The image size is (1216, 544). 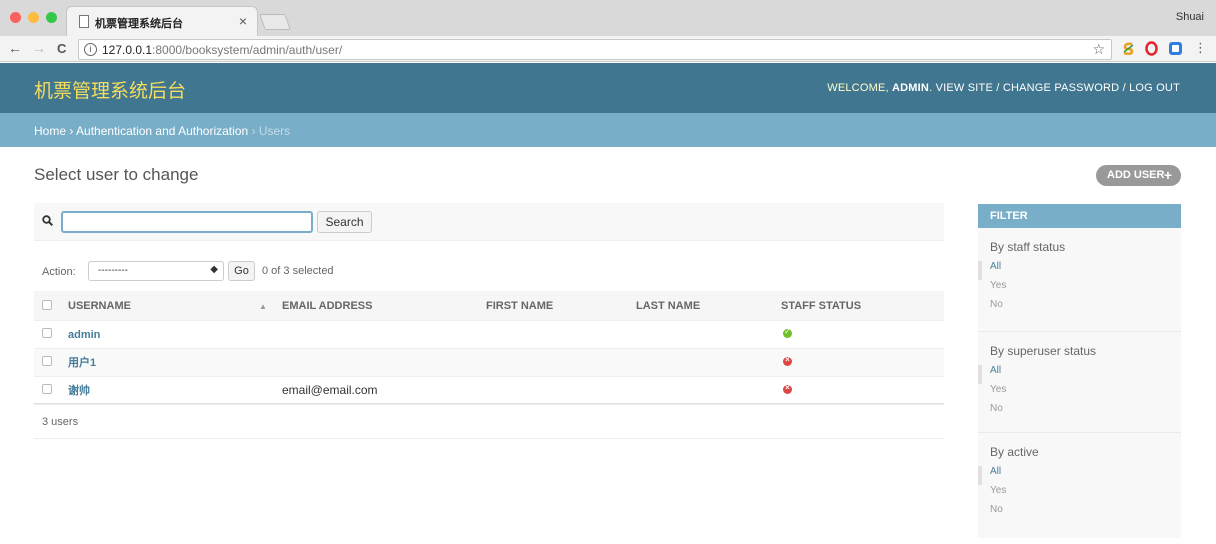 What do you see at coordinates (39, 48) in the screenshot?
I see `forward-icon: →` at bounding box center [39, 48].